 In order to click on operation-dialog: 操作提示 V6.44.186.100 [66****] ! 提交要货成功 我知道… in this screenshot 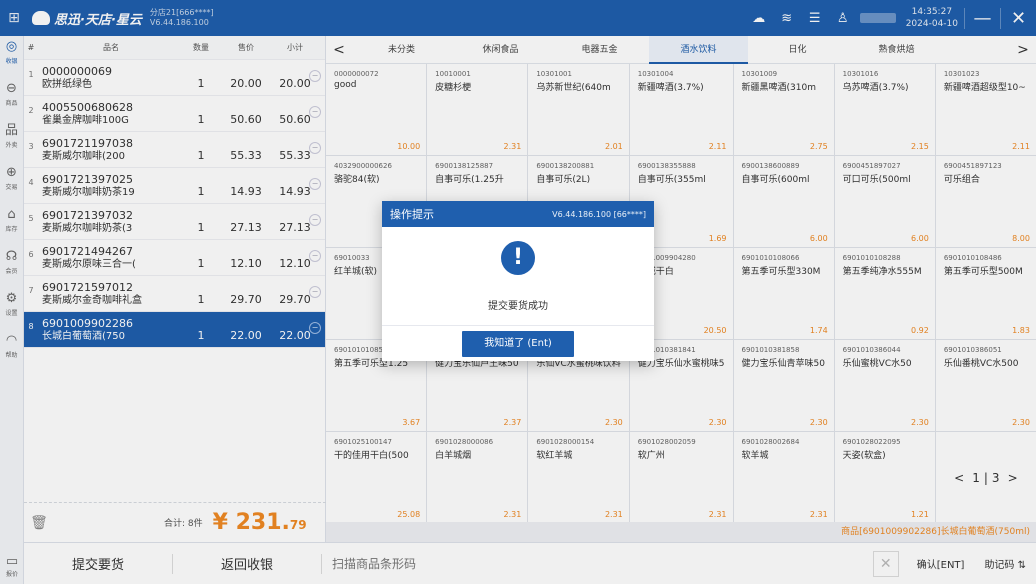, I will do `click(518, 281)`.